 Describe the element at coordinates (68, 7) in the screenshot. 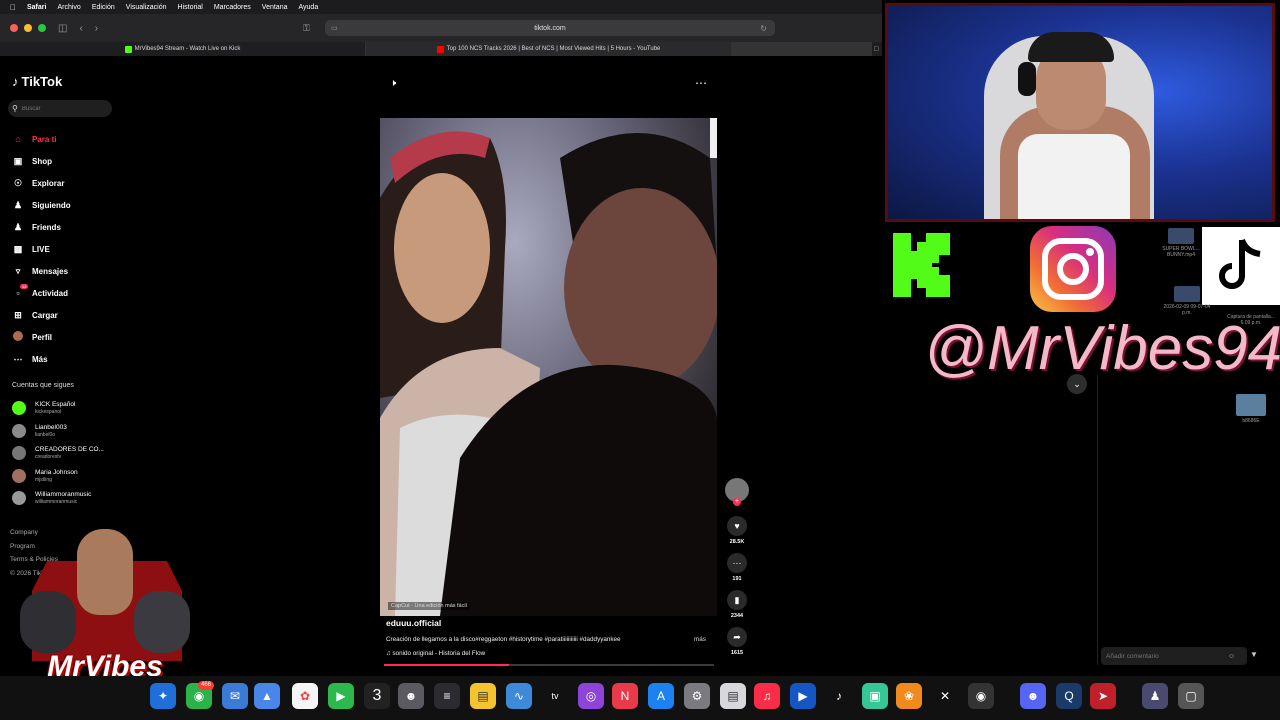

I see `menu-archivo: Archivo` at that location.